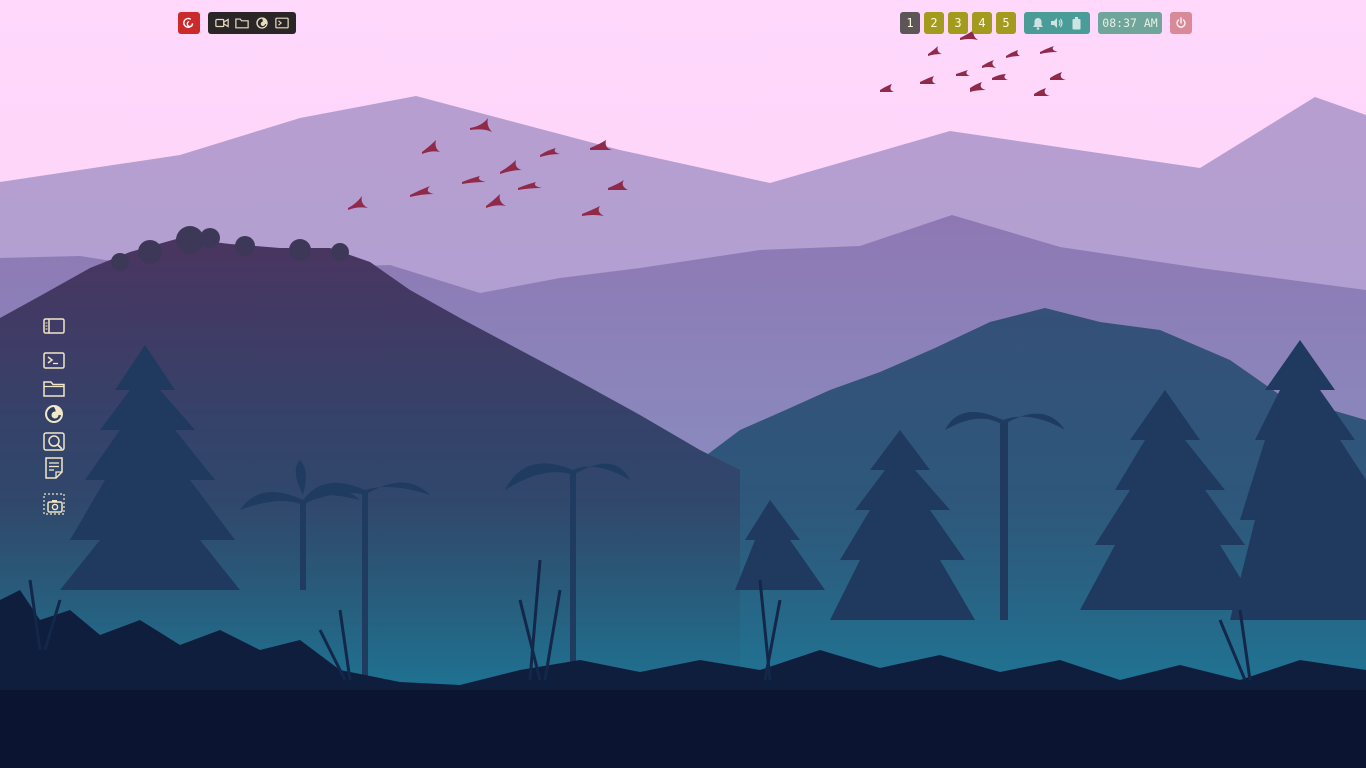 The height and width of the screenshot is (768, 1366). I want to click on video-camera-icon, so click(222, 23).